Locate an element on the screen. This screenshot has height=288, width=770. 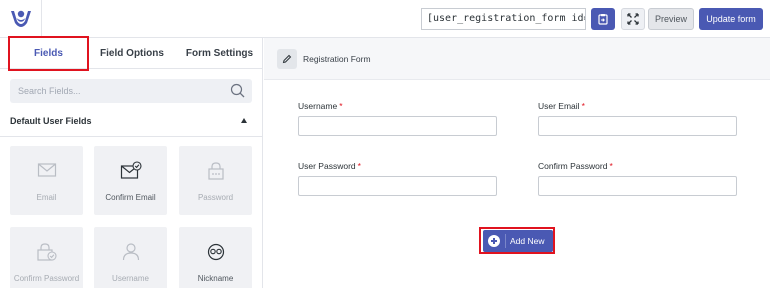
username-input is located at coordinates (397, 126).